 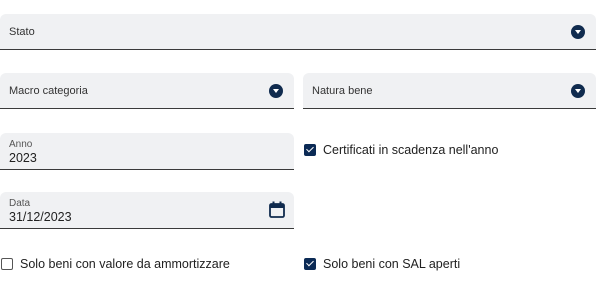 I want to click on natura-bene-label: Natura bene, so click(x=342, y=90).